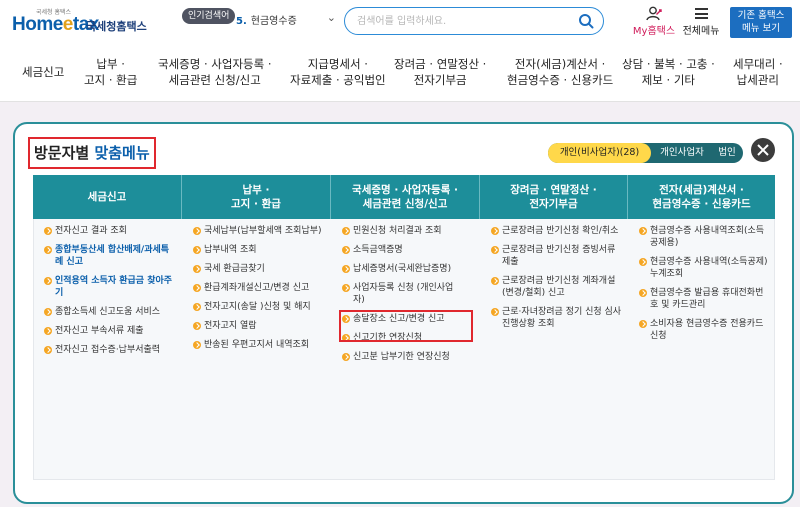 The image size is (800, 507). I want to click on search-box, so click(474, 21).